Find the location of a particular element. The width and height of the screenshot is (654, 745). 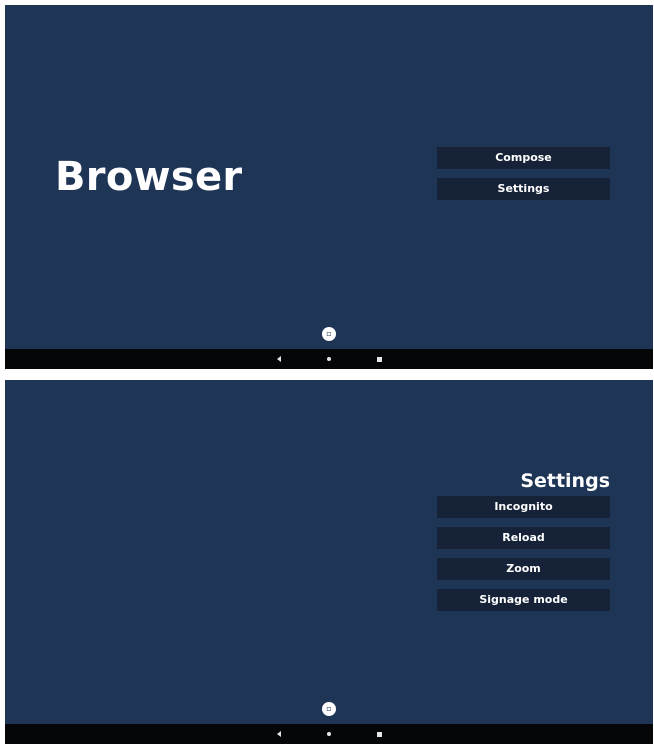

settings-button: Settings is located at coordinates (523, 189).